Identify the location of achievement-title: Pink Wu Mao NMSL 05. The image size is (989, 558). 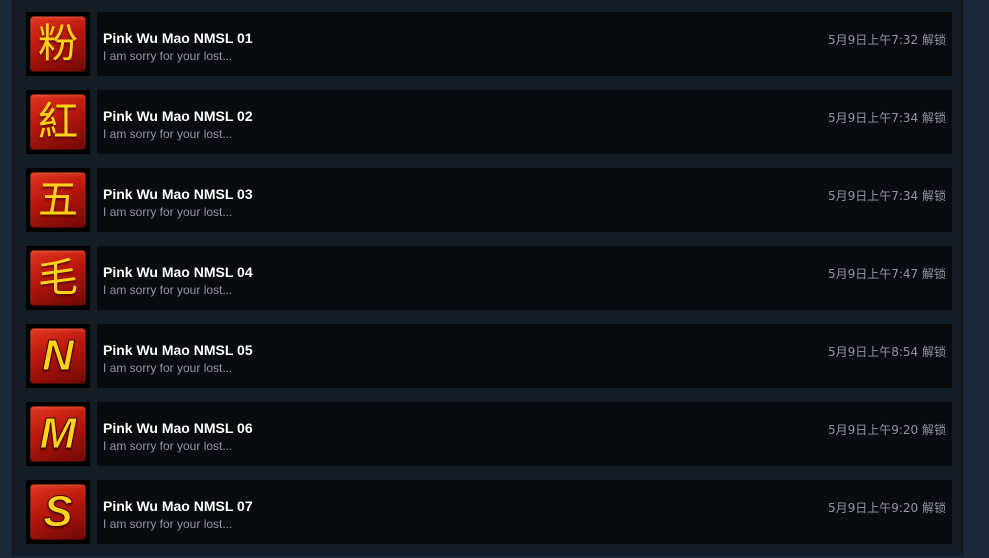
(178, 350).